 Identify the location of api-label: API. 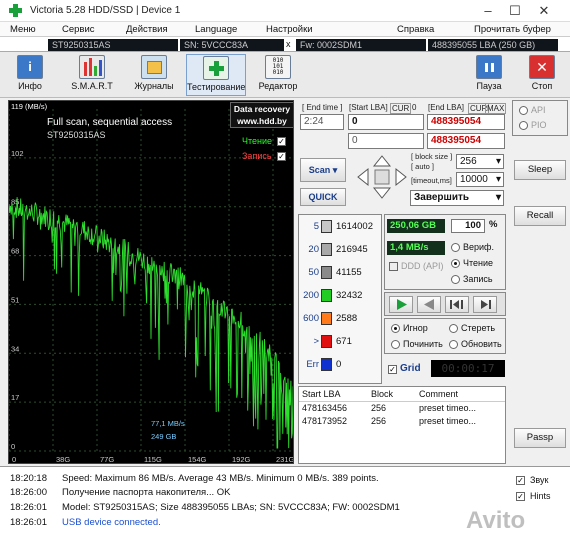
(538, 110).